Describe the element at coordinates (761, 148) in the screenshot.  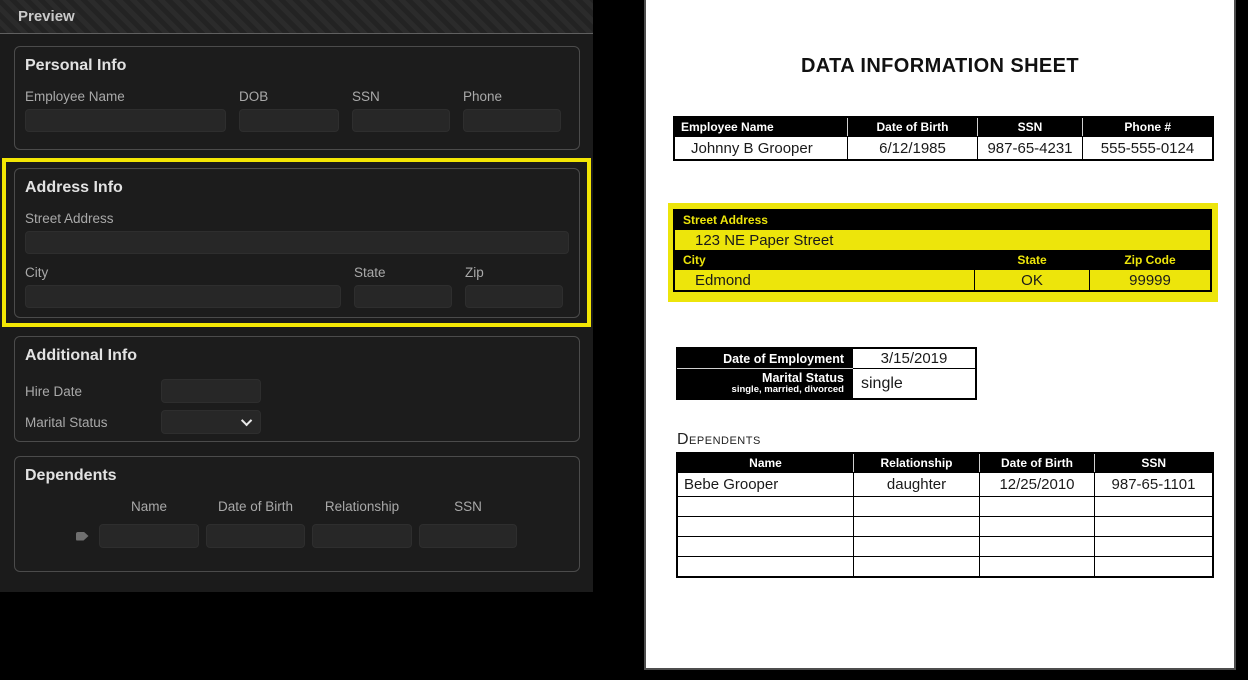
I see `employee-name-value: Johnny B Grooper` at that location.